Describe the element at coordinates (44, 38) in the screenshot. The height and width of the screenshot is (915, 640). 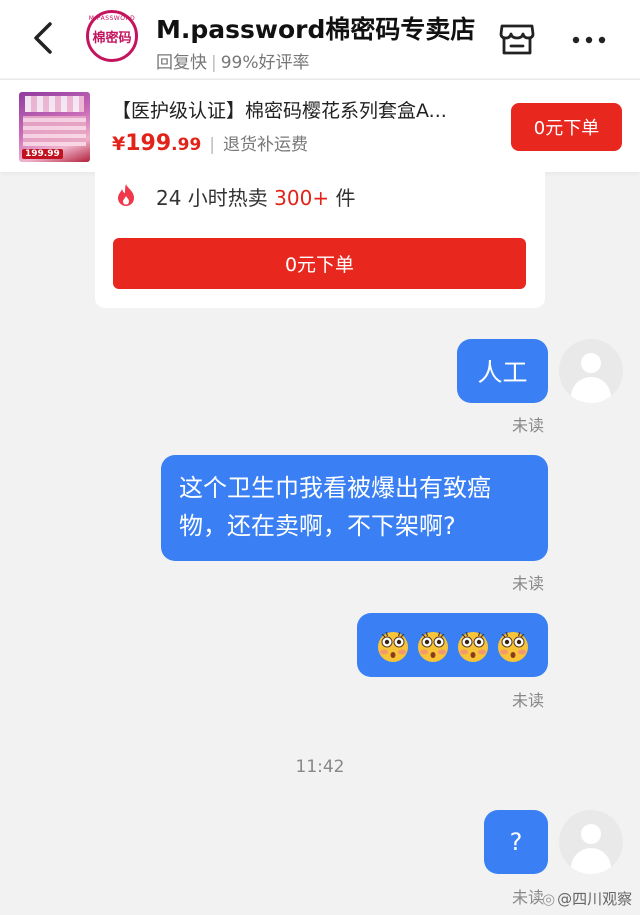
I see `back-arrow-icon` at that location.